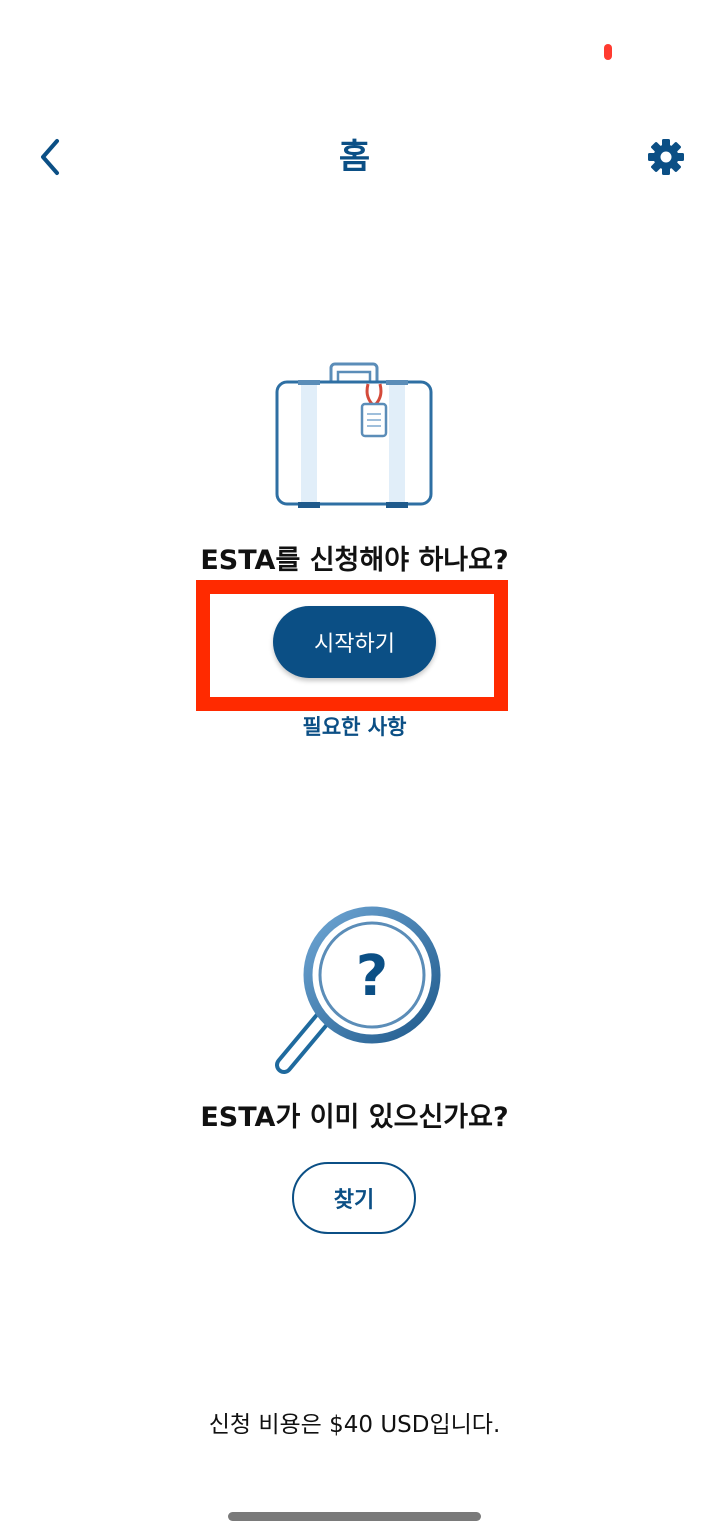 The width and height of the screenshot is (709, 1536). I want to click on header-bar: 홈, so click(354, 157).